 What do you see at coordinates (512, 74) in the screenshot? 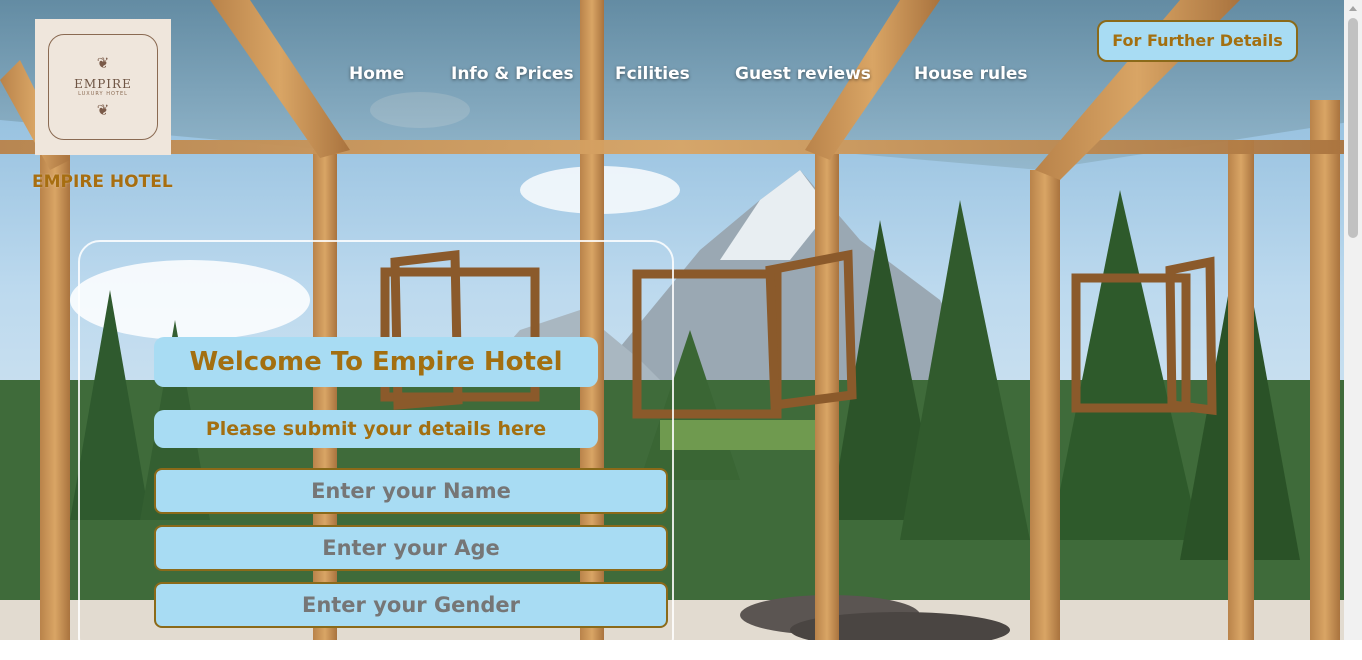
I see `nav-info-prices: Info & Prices` at bounding box center [512, 74].